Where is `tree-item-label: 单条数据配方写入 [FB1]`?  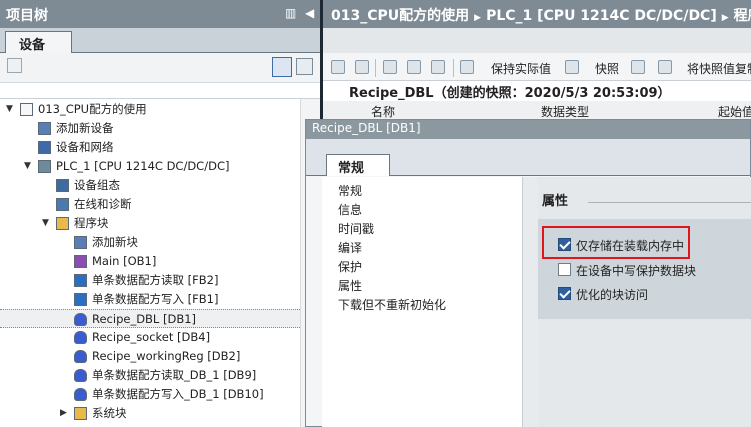
tree-item-label: 单条数据配方写入 [FB1] is located at coordinates (155, 299).